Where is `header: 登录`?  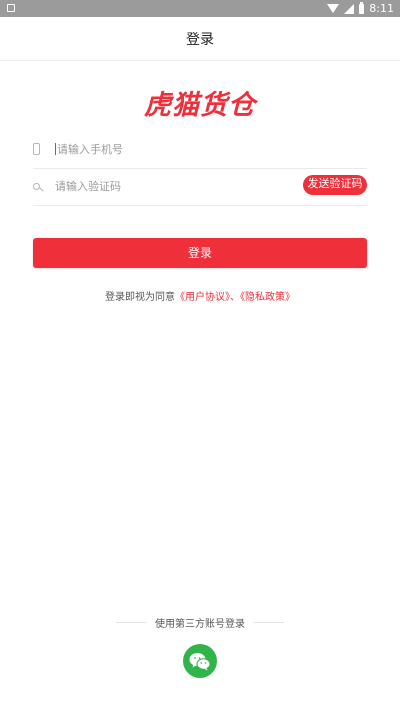 header: 登录 is located at coordinates (200, 39).